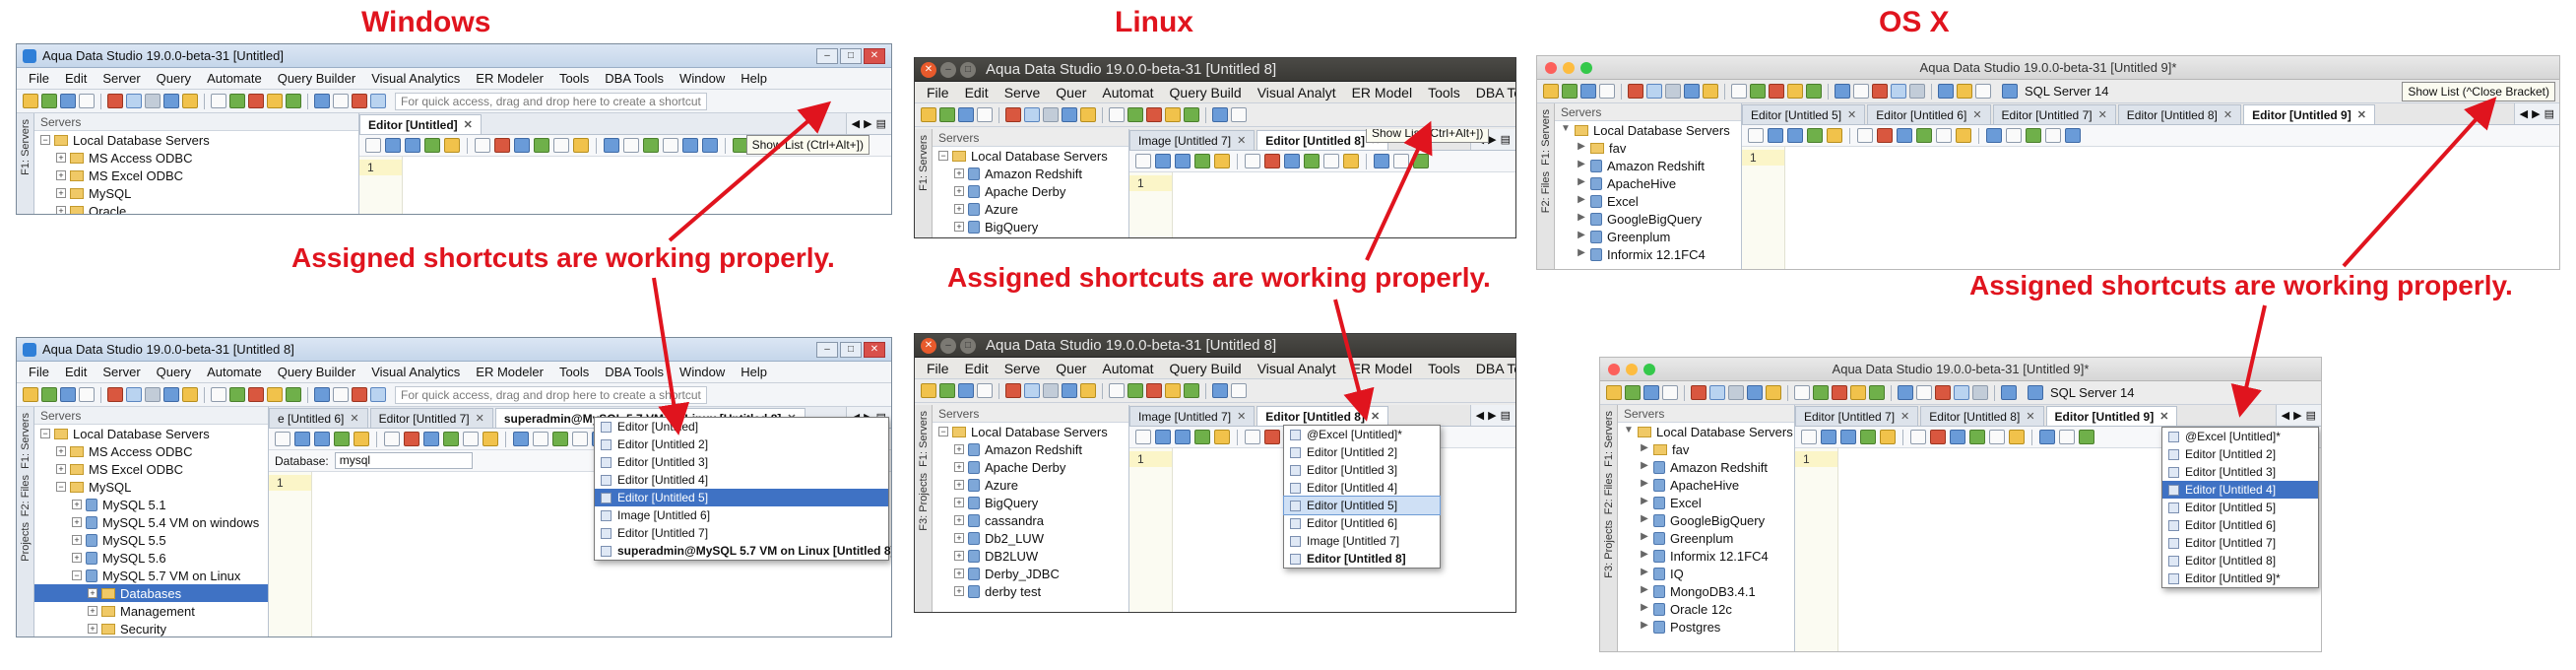 The height and width of the screenshot is (670, 2576). I want to click on menu-item: File, so click(938, 368).